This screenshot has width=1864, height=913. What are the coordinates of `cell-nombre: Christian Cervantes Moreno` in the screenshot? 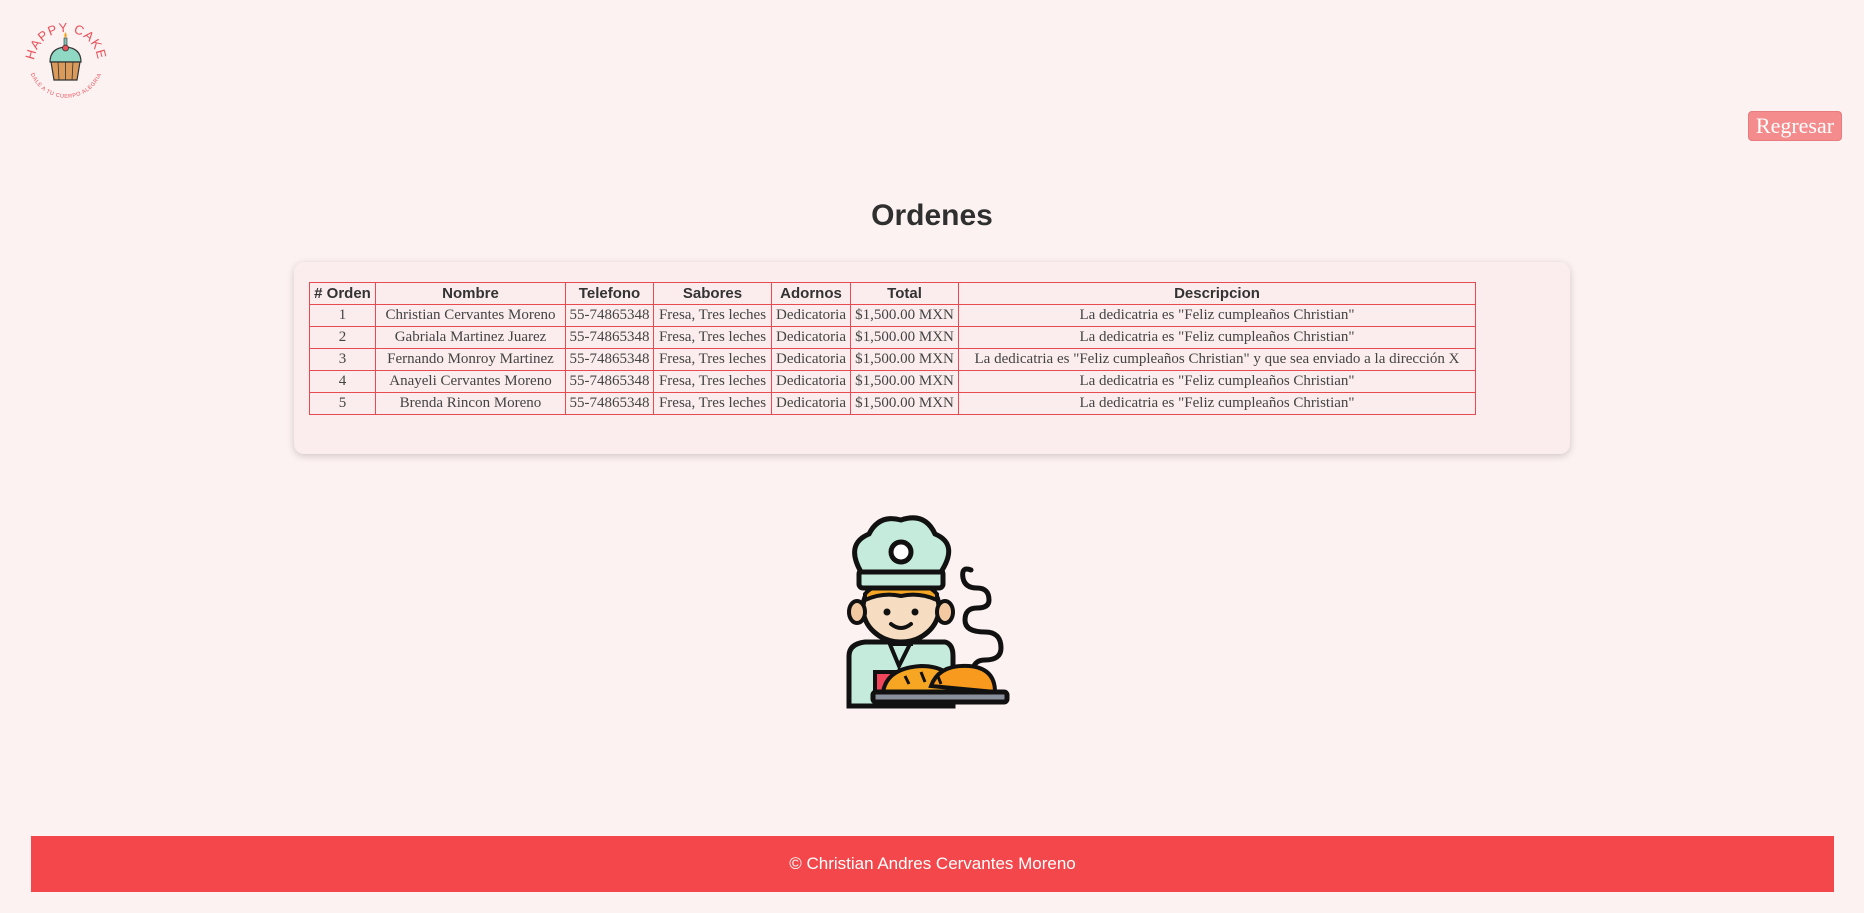 It's located at (470, 315).